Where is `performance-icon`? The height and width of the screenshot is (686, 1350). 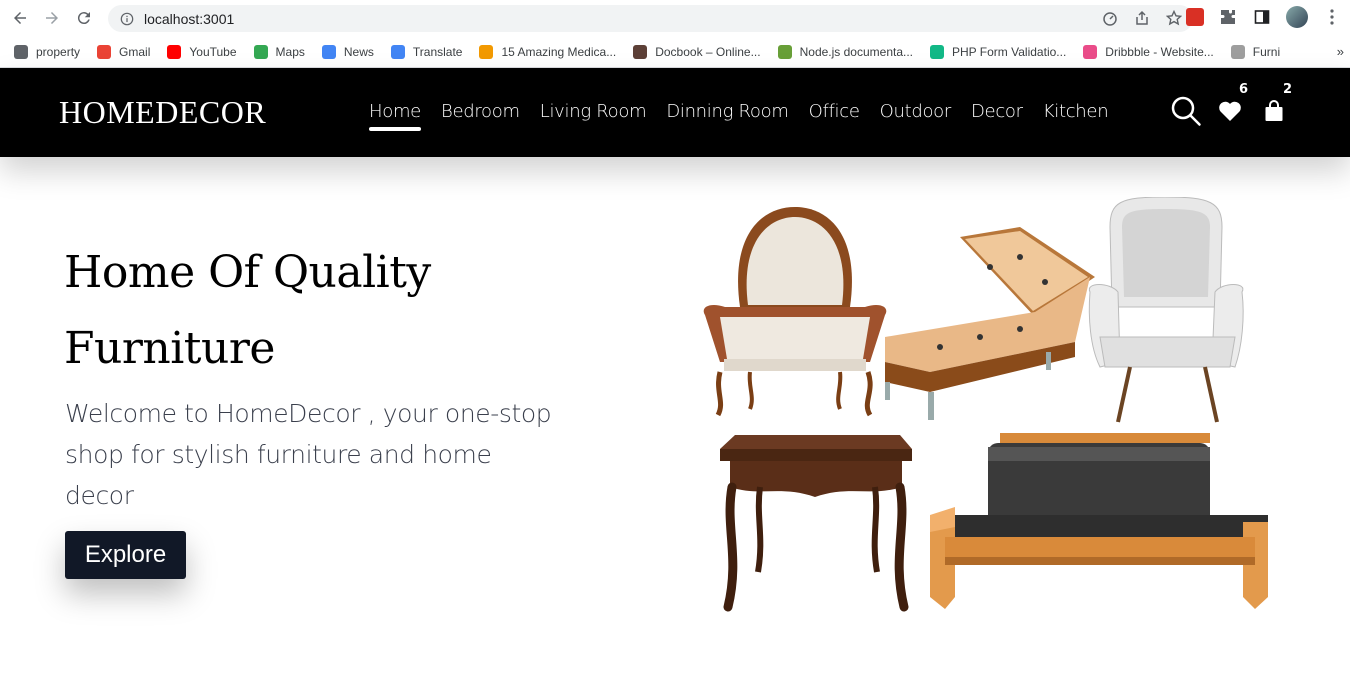 performance-icon is located at coordinates (1110, 18).